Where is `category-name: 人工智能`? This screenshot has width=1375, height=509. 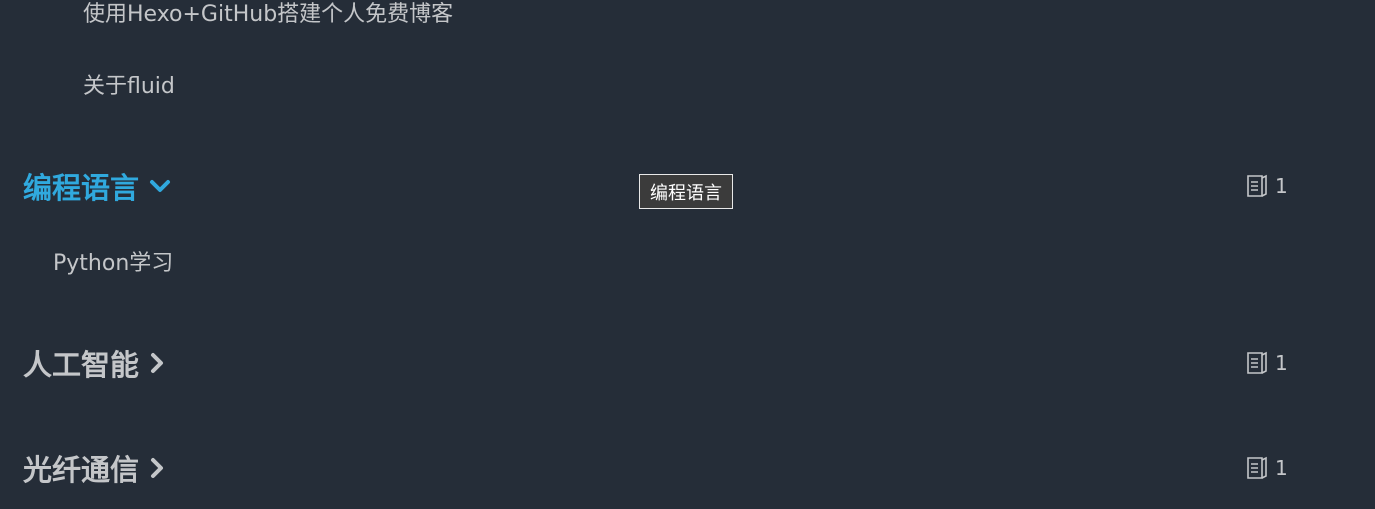
category-name: 人工智能 is located at coordinates (81, 365).